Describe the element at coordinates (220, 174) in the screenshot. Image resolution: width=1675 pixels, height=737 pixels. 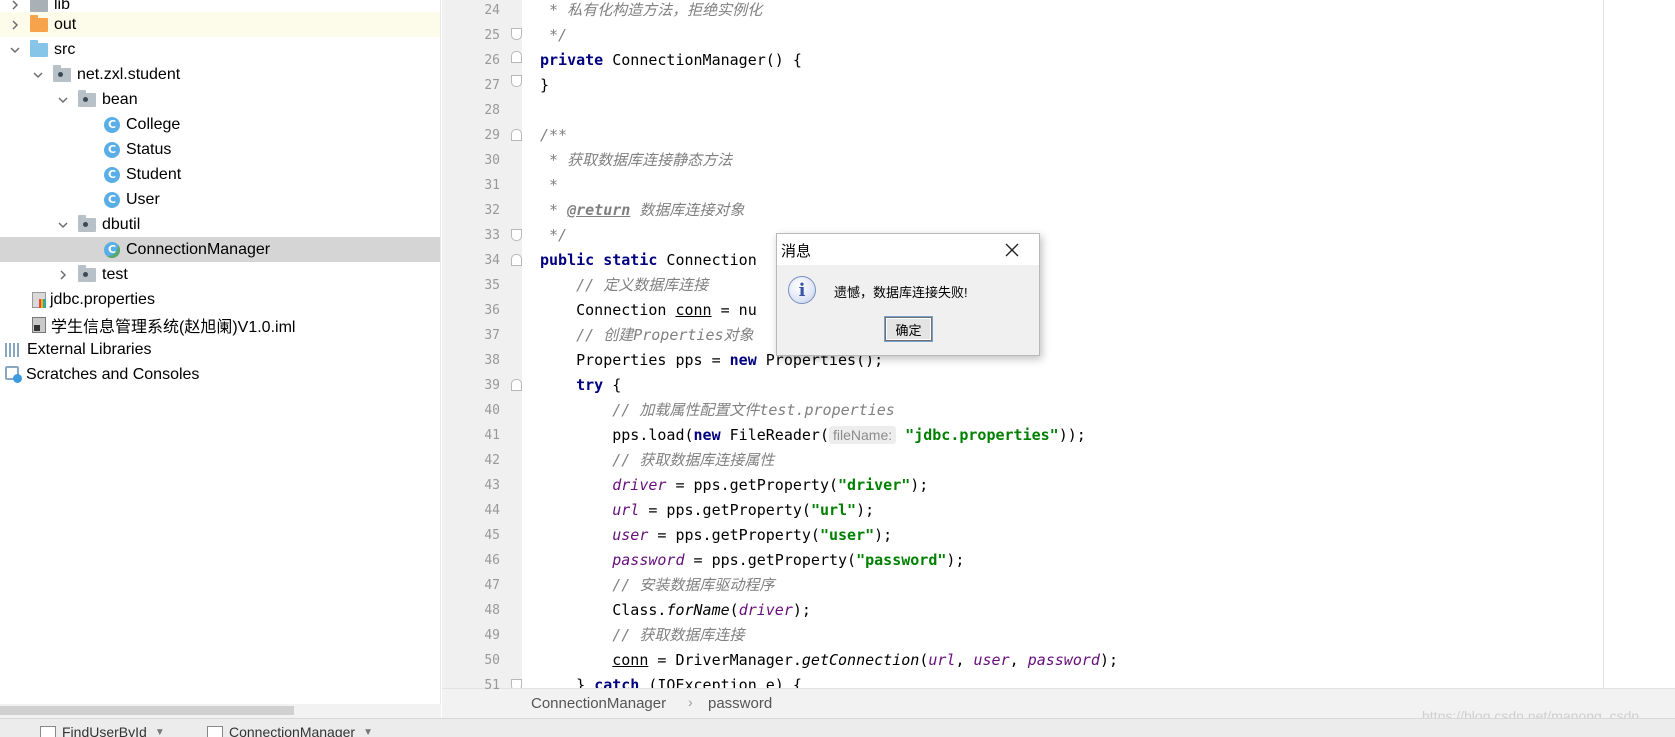
I see `tree-item-student: C Student` at that location.